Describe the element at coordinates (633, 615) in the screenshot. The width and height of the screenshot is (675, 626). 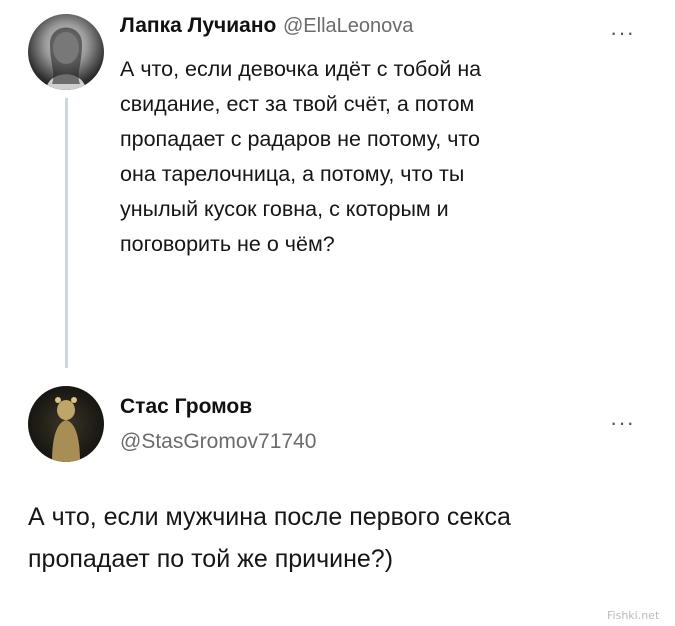
I see `watermark: Fishki.net` at that location.